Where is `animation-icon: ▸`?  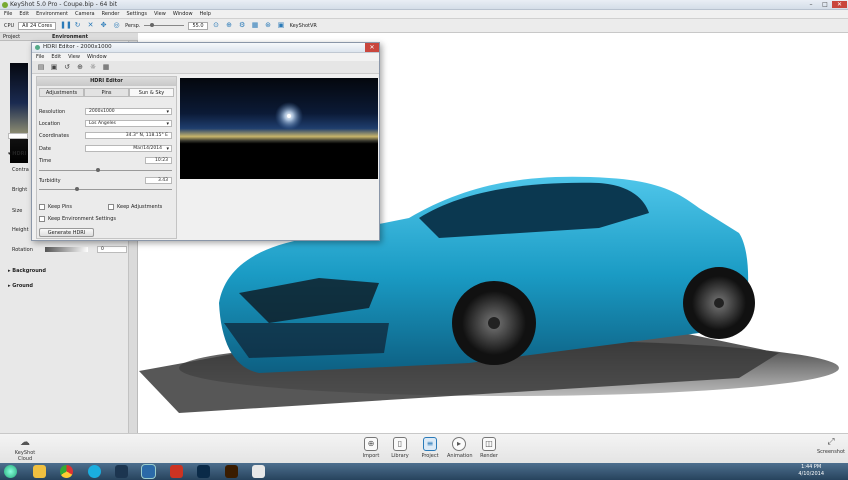
animation-icon: ▸ is located at coordinates (459, 444).